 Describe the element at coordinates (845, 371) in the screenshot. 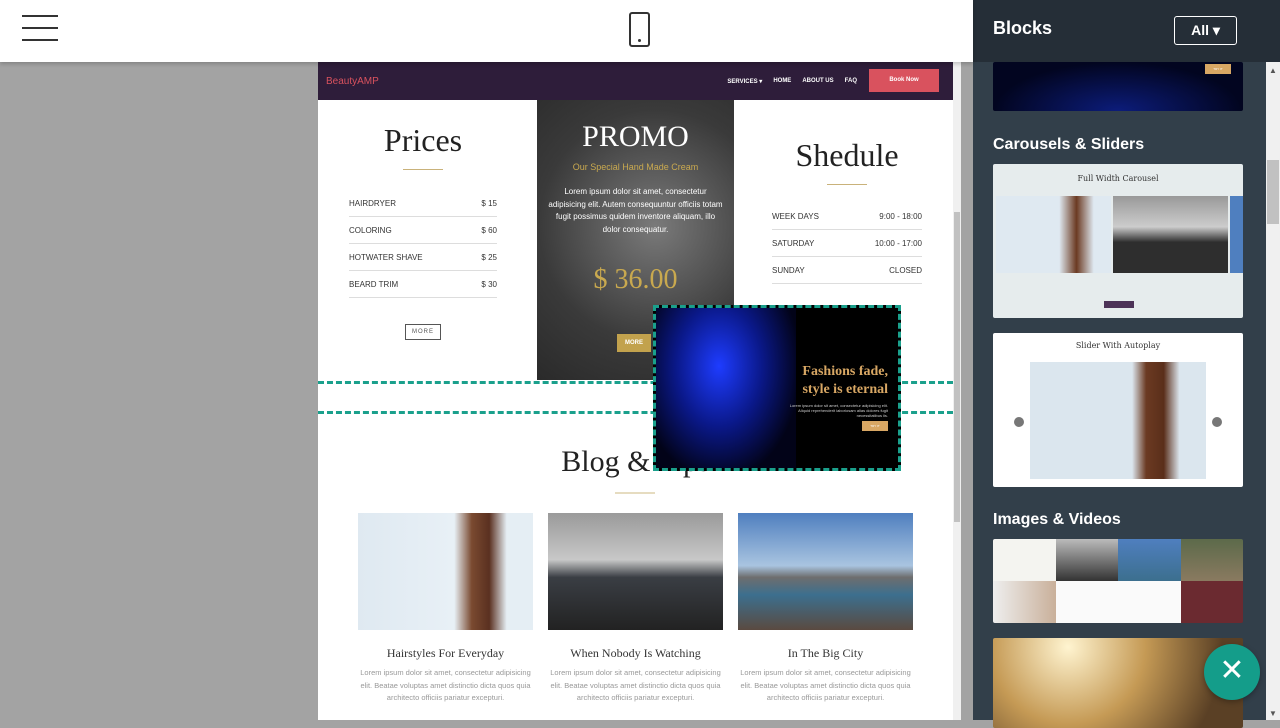

I see `dragged-title: Fashions fade,` at that location.